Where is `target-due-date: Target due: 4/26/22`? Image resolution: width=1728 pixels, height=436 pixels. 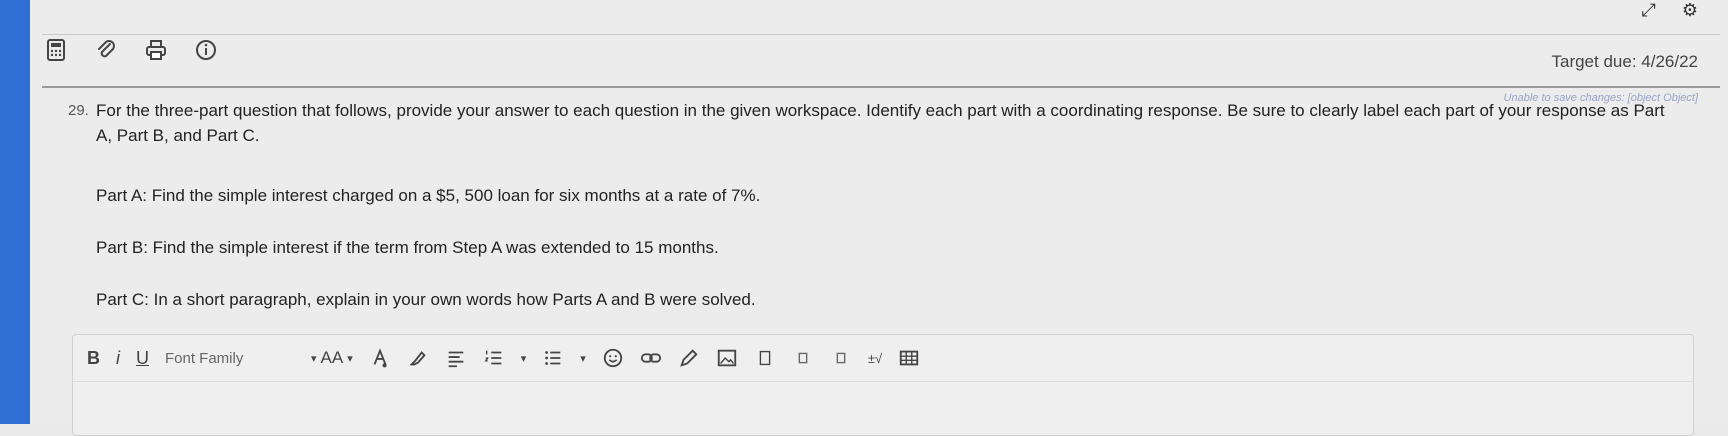 target-due-date: Target due: 4/26/22 is located at coordinates (1624, 61).